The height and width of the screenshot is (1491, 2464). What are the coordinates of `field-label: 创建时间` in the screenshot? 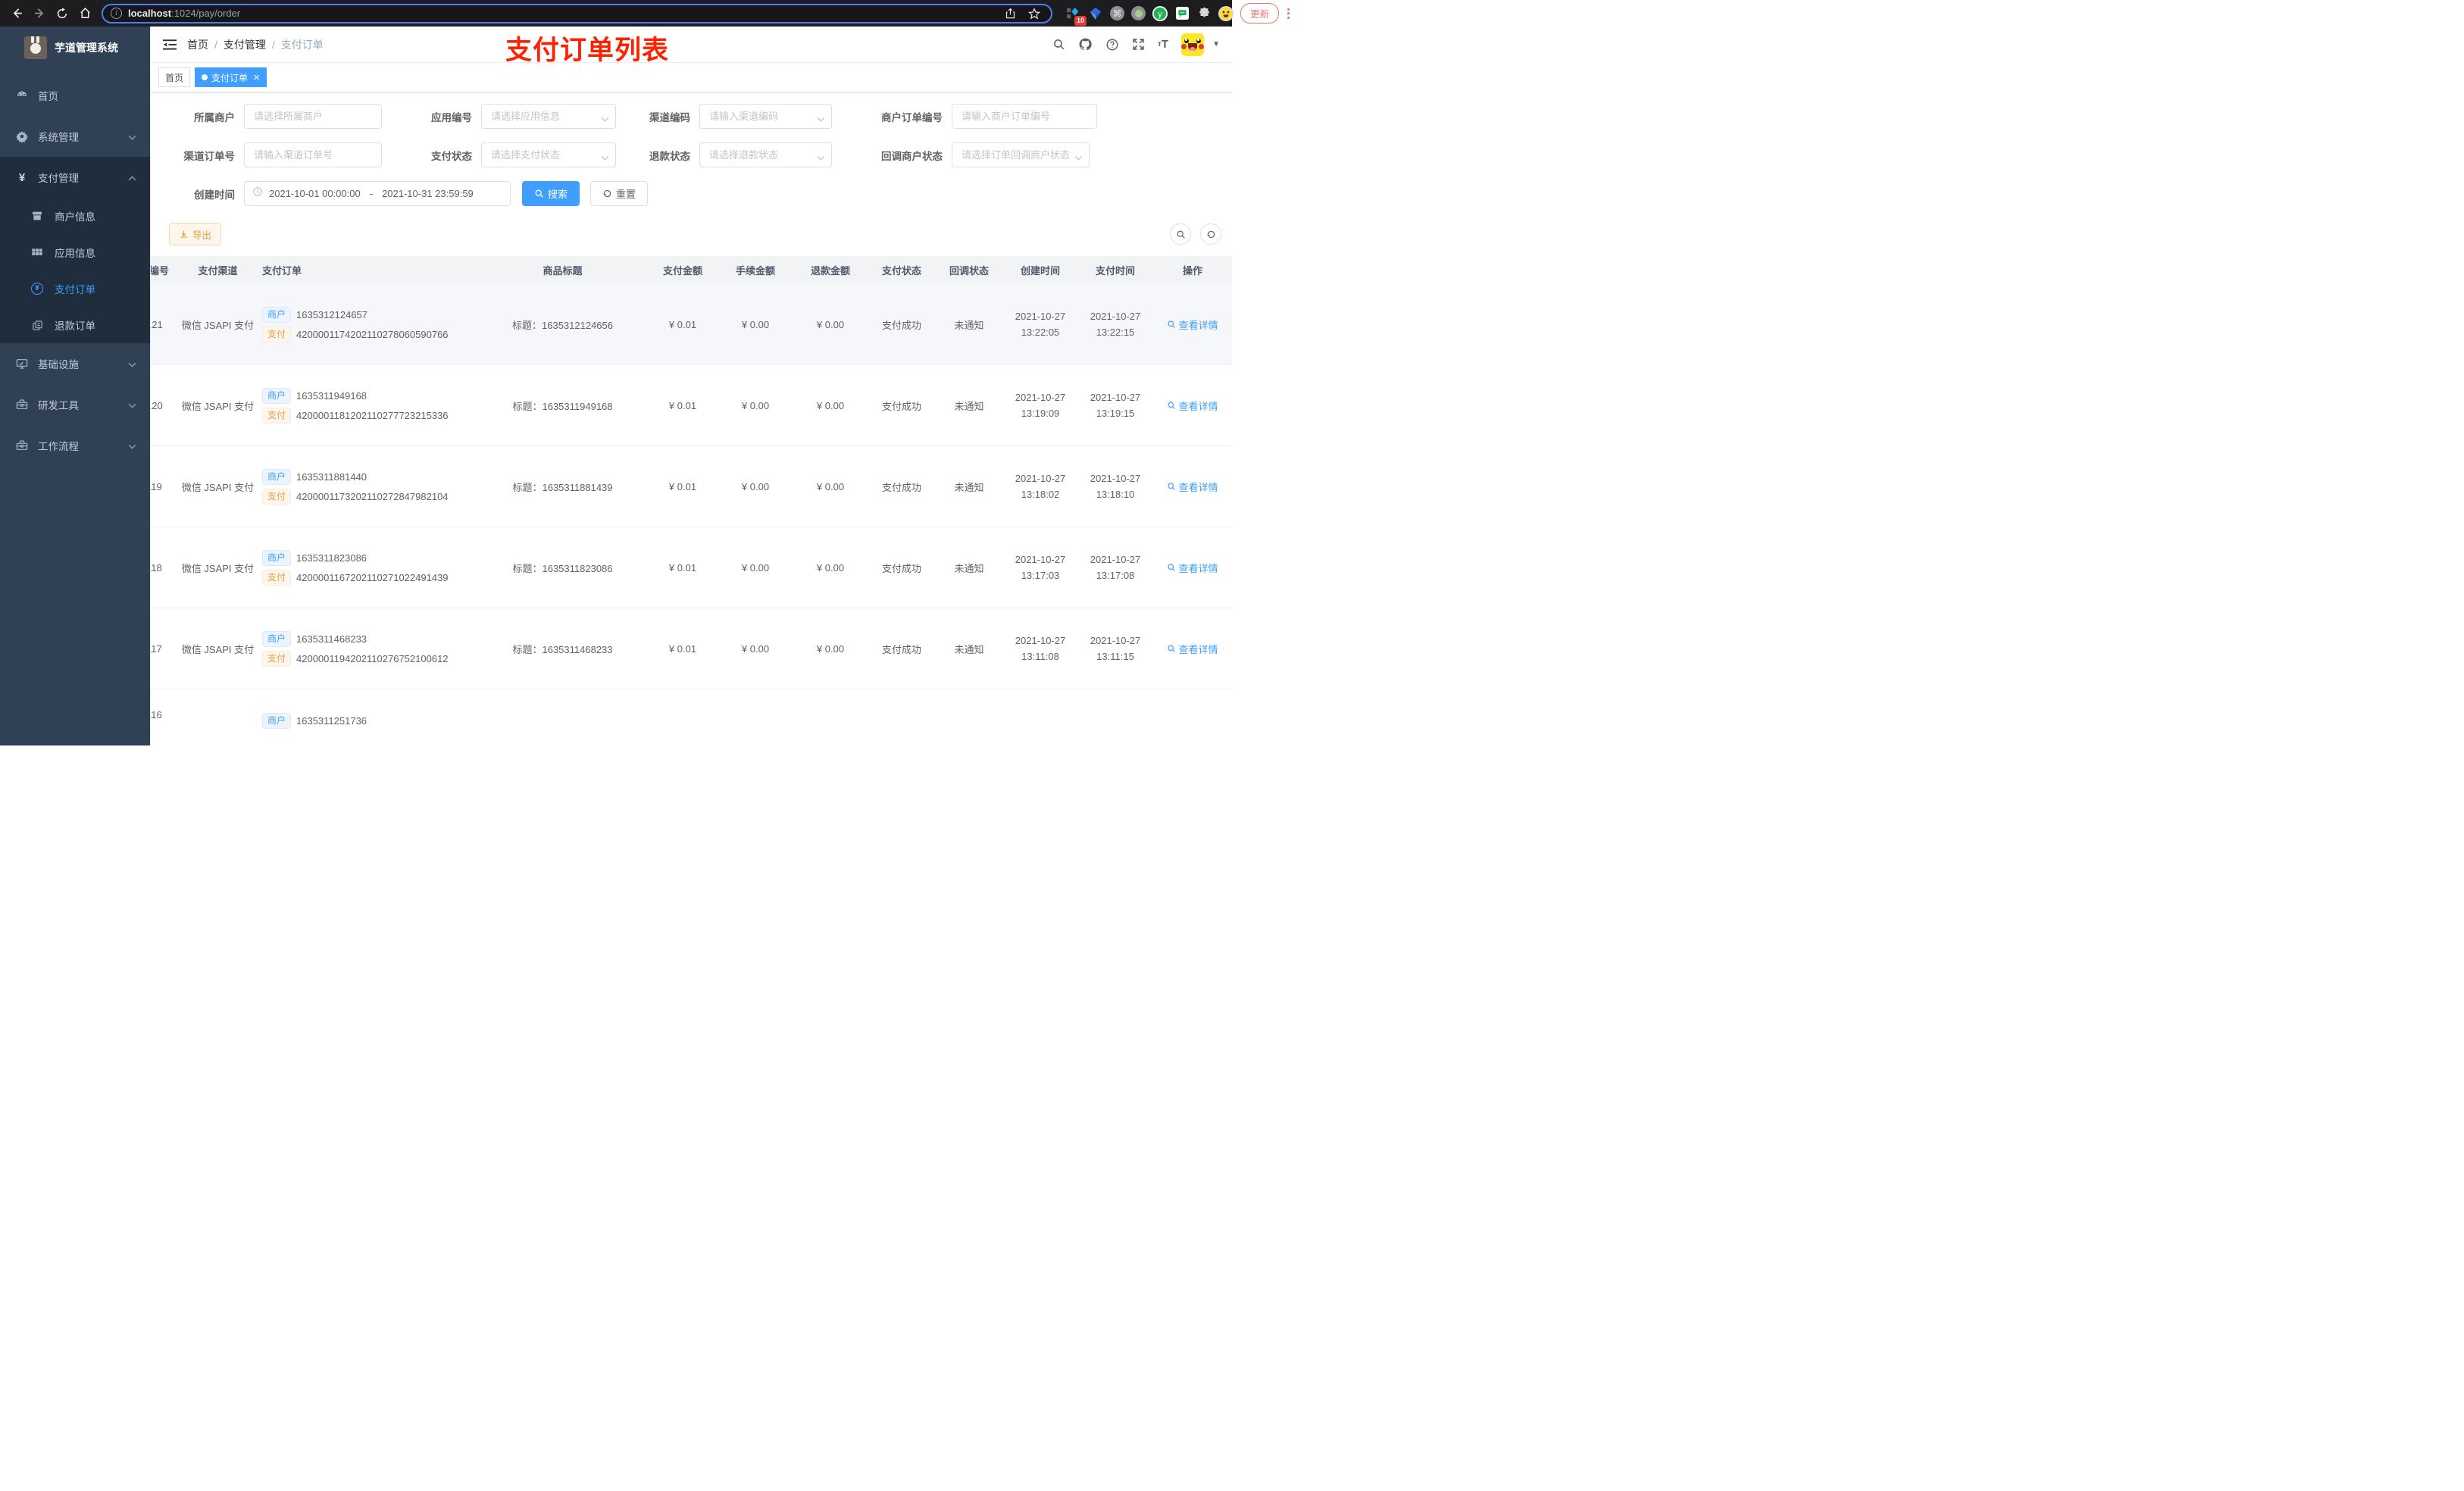 It's located at (214, 195).